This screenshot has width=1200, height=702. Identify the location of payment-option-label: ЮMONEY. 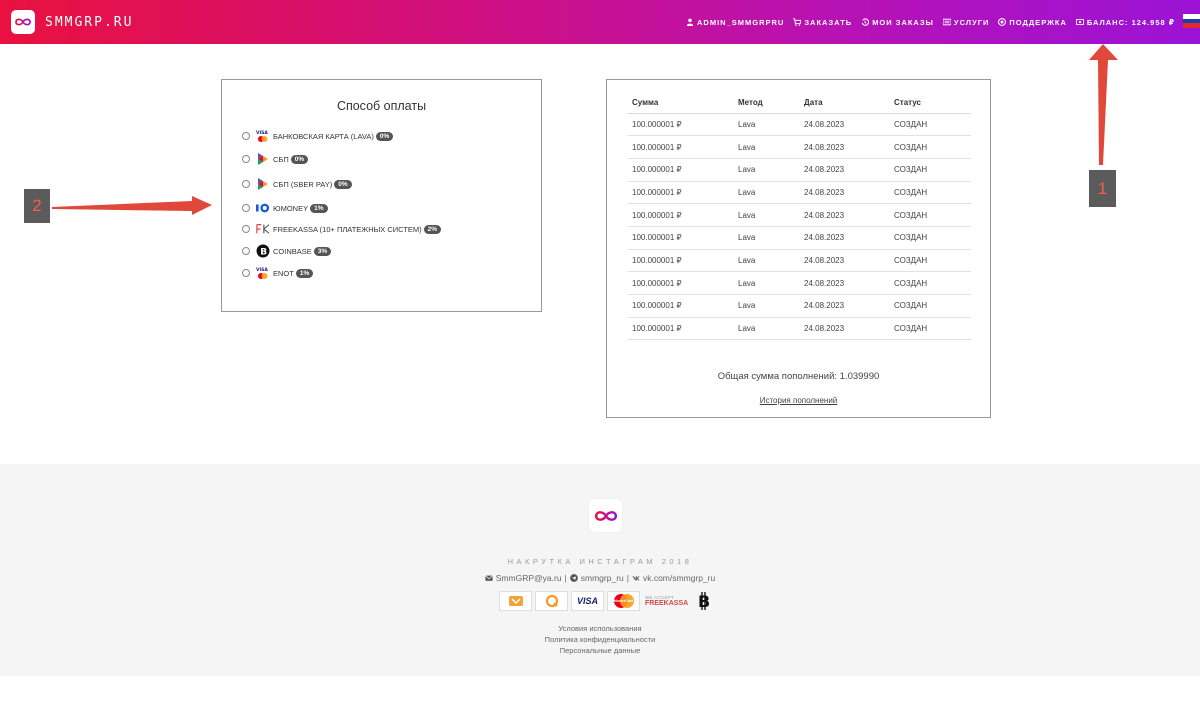
(291, 208).